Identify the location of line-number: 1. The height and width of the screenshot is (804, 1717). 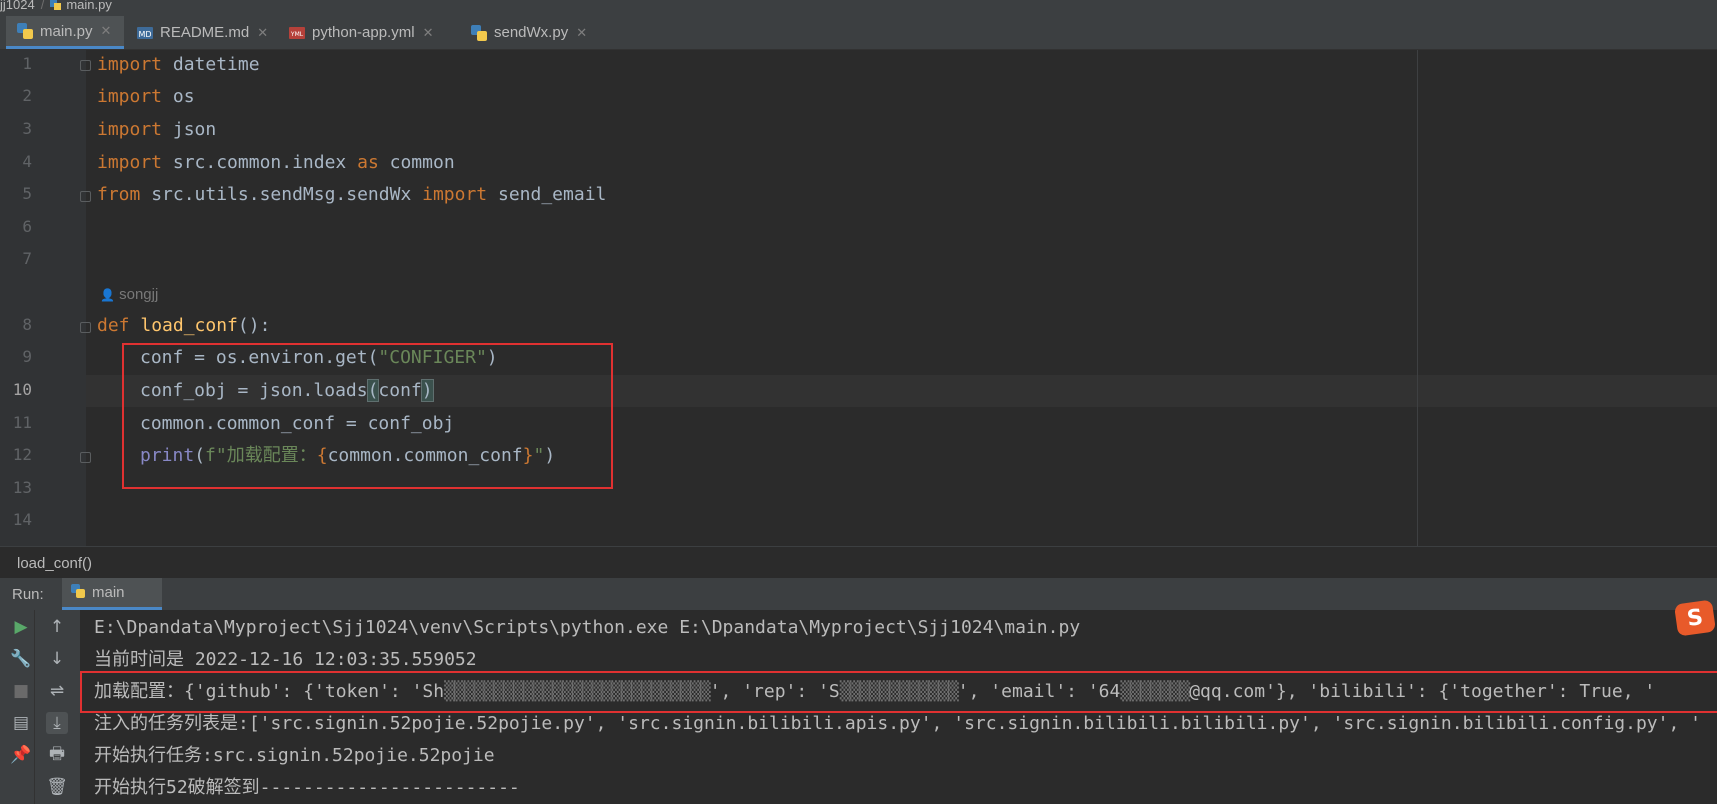
(27, 63).